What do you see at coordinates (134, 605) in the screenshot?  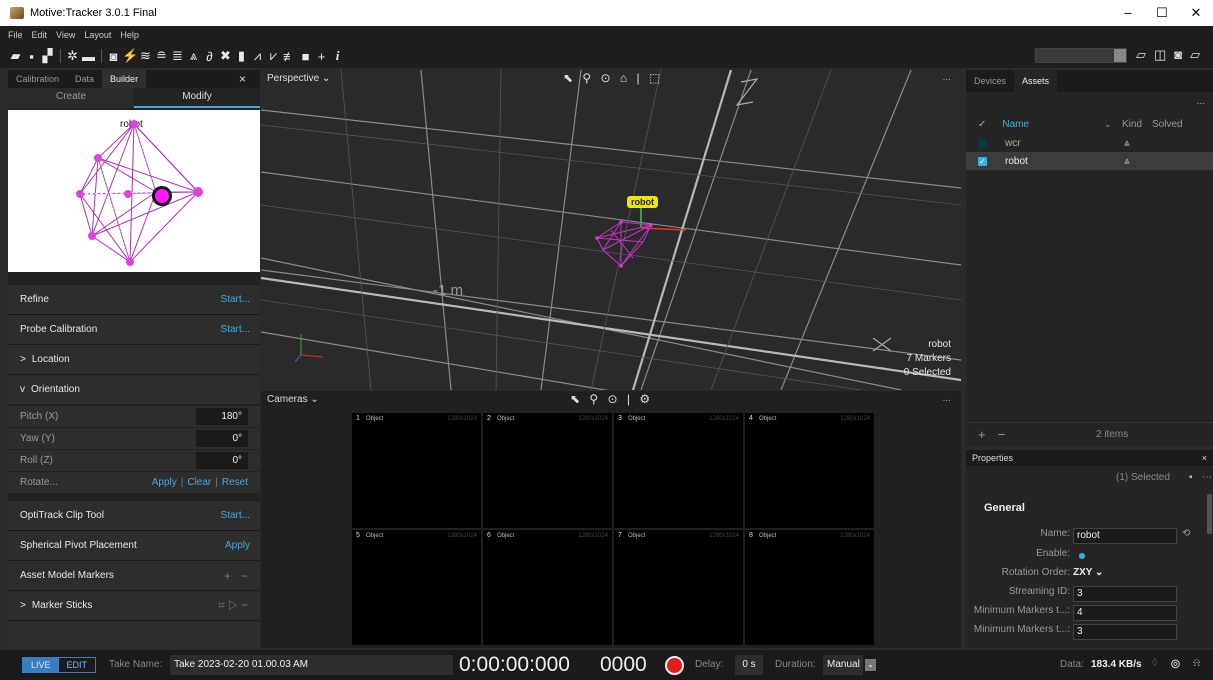 I see `marker-sticks-section: > Marker Sticks ⌗ ▷ −` at bounding box center [134, 605].